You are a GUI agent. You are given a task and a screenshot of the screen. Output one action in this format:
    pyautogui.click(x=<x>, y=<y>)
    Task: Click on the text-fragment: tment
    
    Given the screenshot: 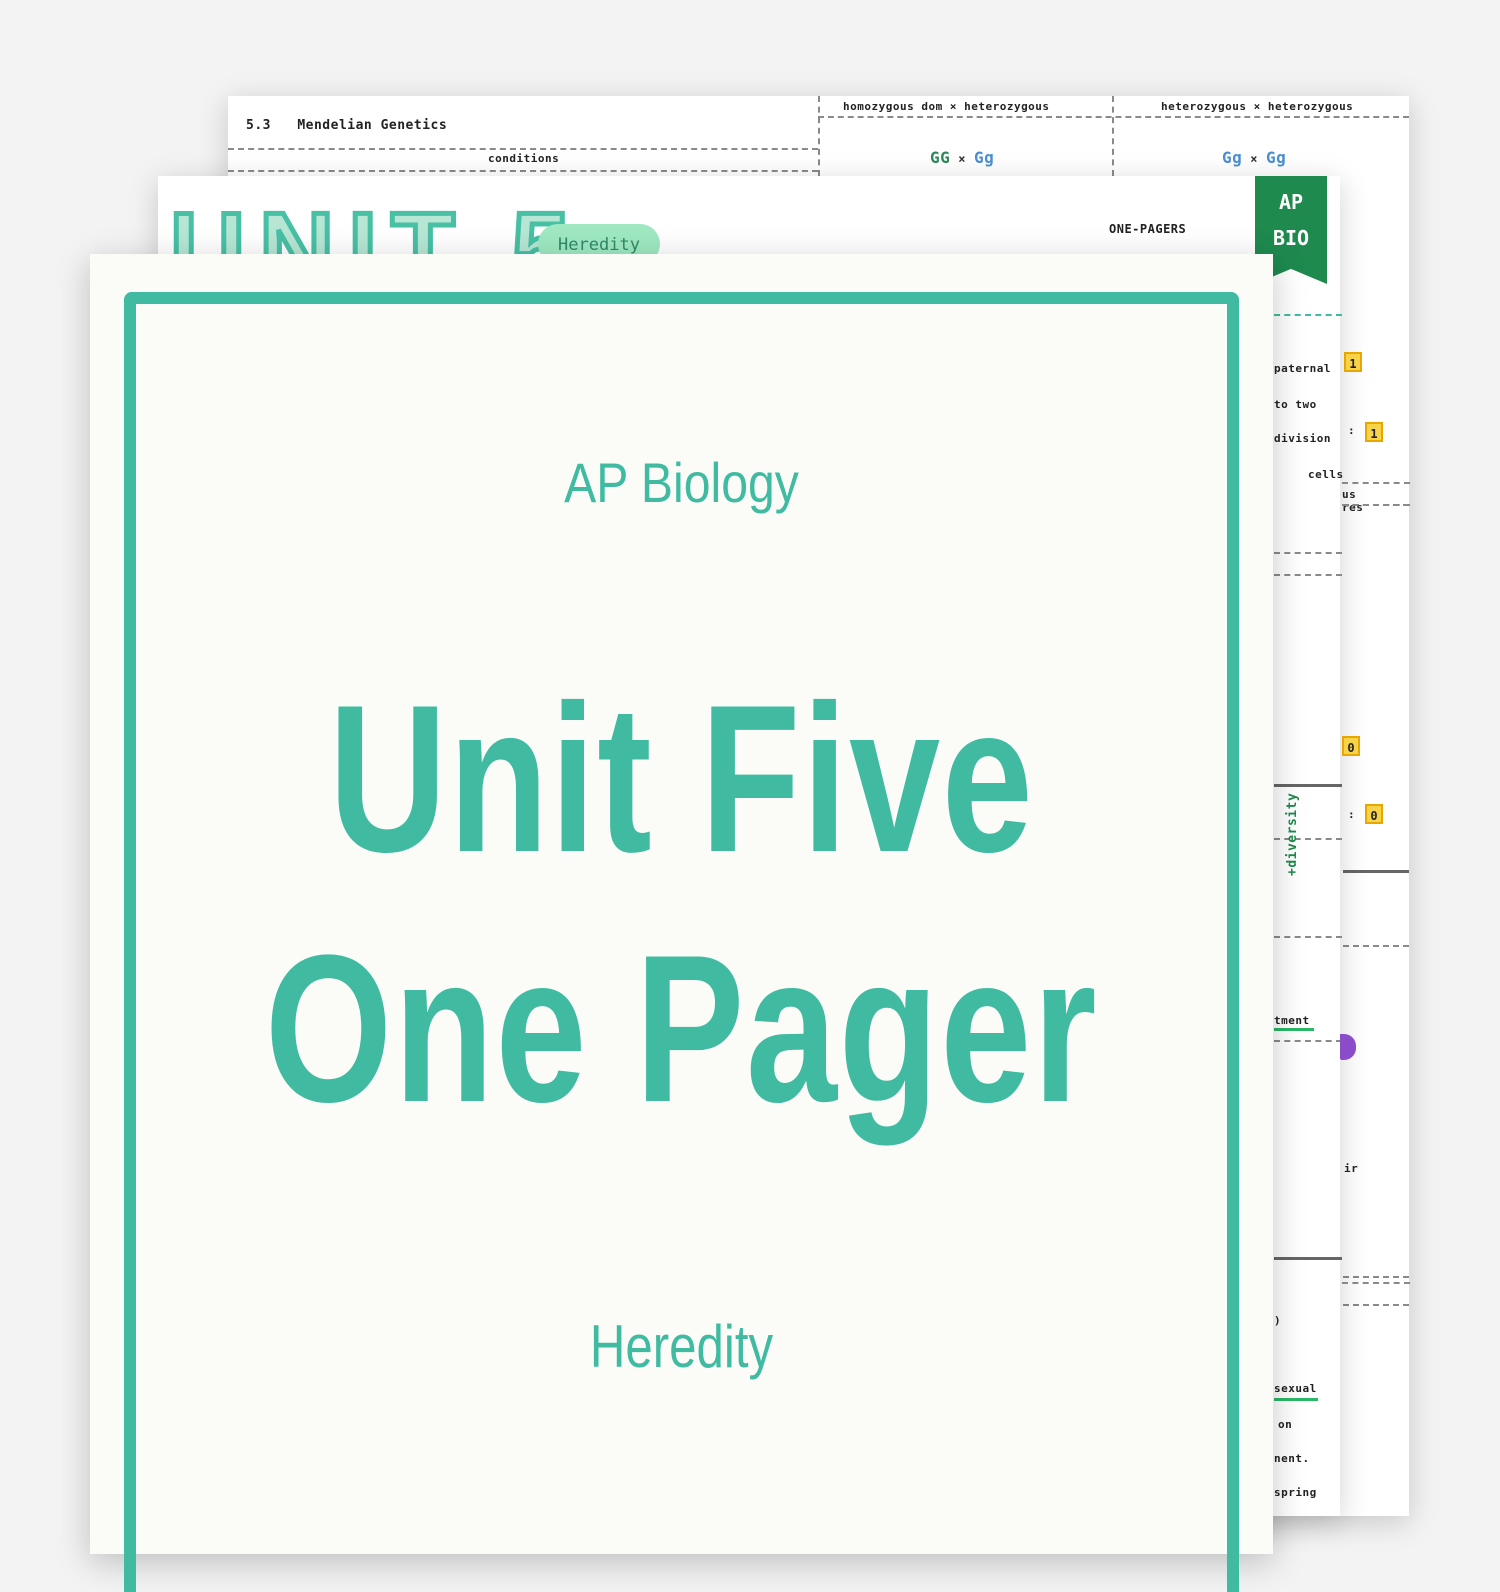 What is the action you would take?
    pyautogui.click(x=1292, y=1020)
    